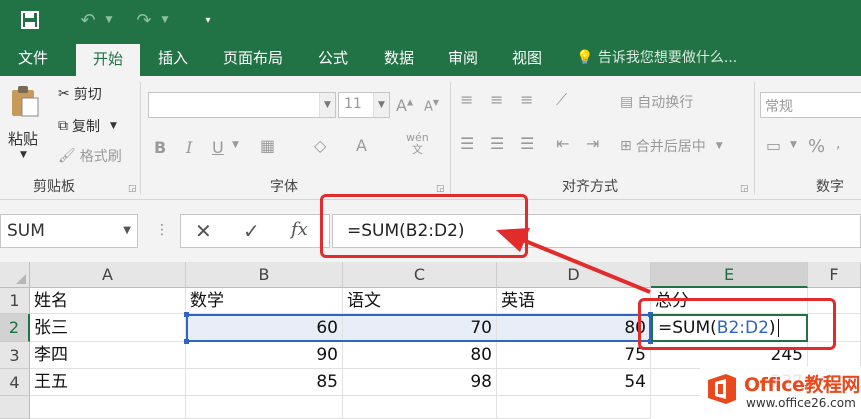  Describe the element at coordinates (590, 187) in the screenshot. I see `alignment-group-label: 对齐方式` at that location.